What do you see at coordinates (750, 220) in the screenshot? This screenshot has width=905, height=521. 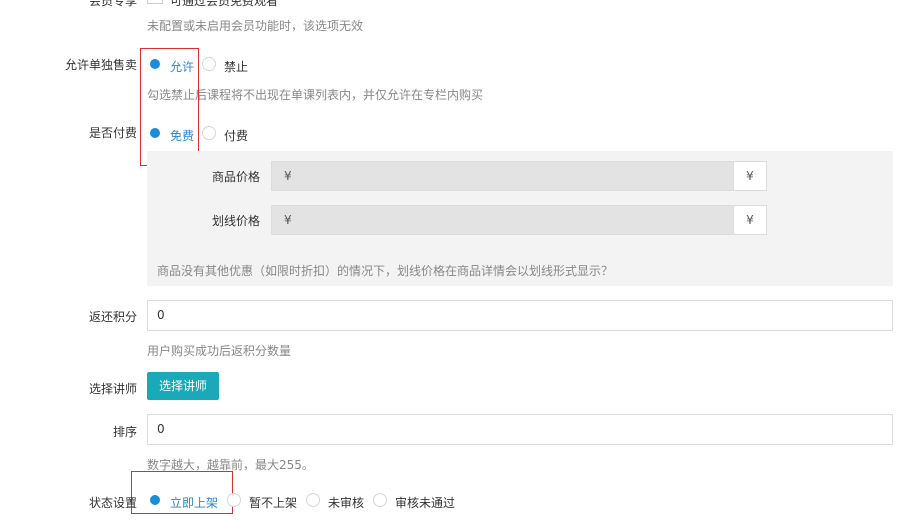 I see `strike-price-currency-addon: ¥` at bounding box center [750, 220].